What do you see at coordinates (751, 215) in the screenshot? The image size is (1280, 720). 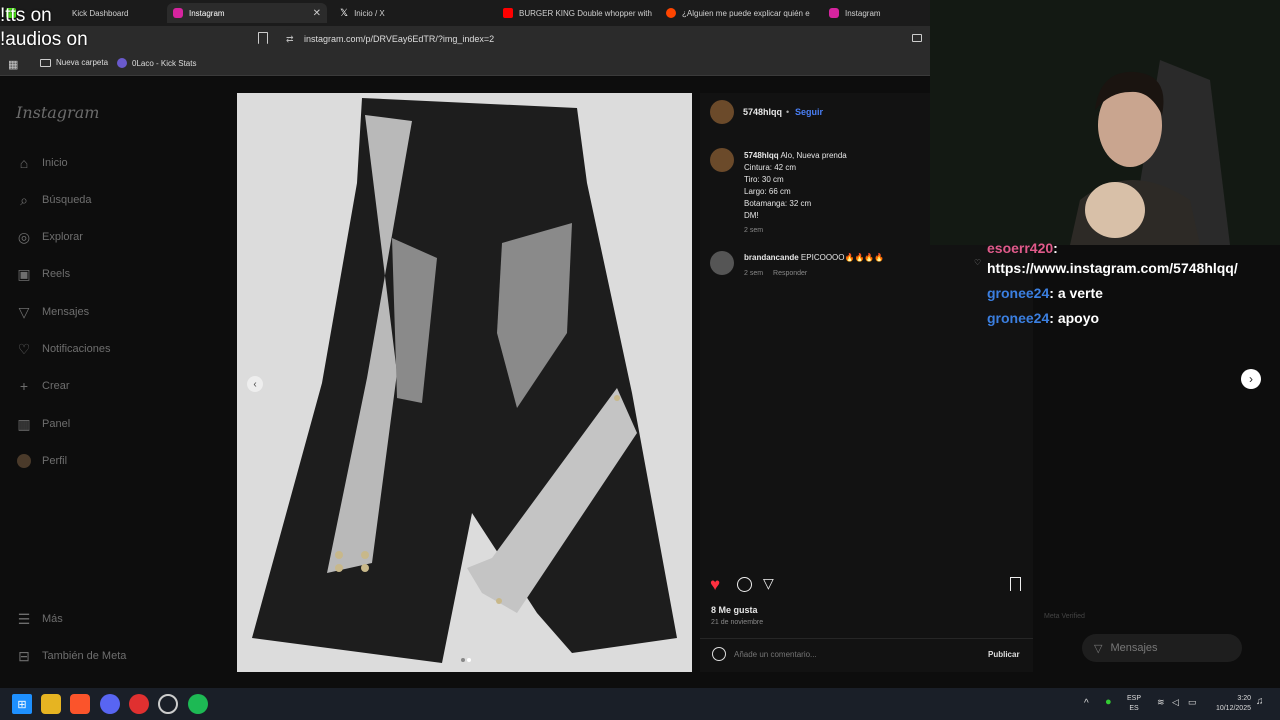 I see `caption-line: DM!` at bounding box center [751, 215].